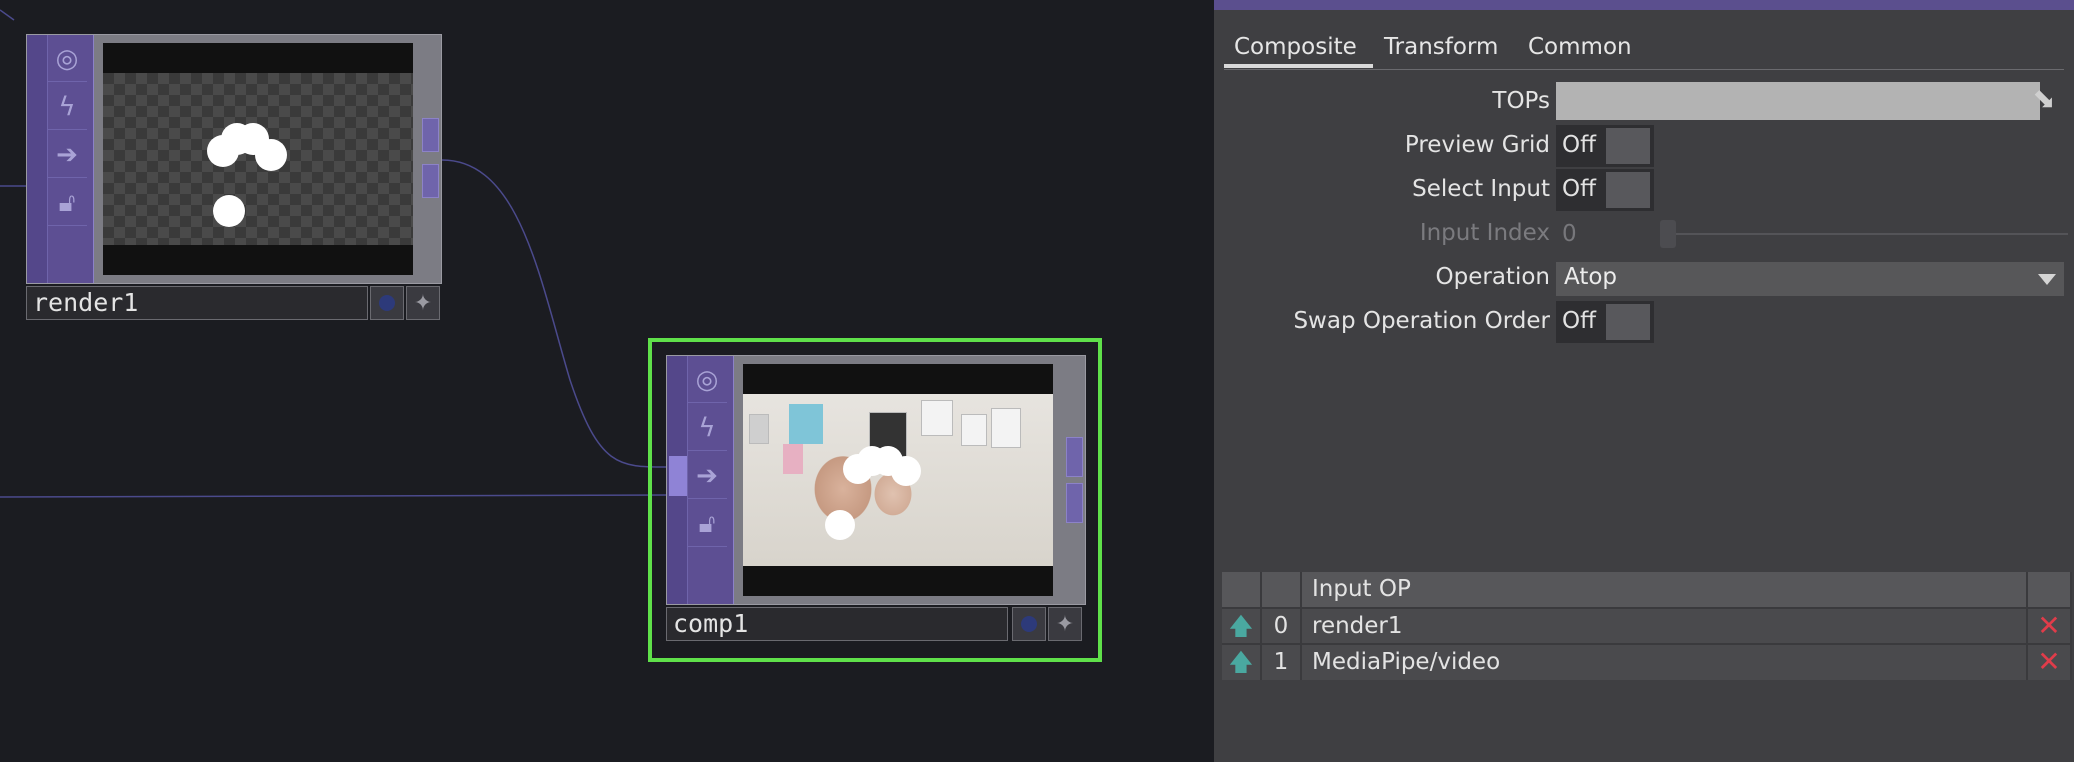  Describe the element at coordinates (1668, 234) in the screenshot. I see `input-index-slider-handle` at that location.